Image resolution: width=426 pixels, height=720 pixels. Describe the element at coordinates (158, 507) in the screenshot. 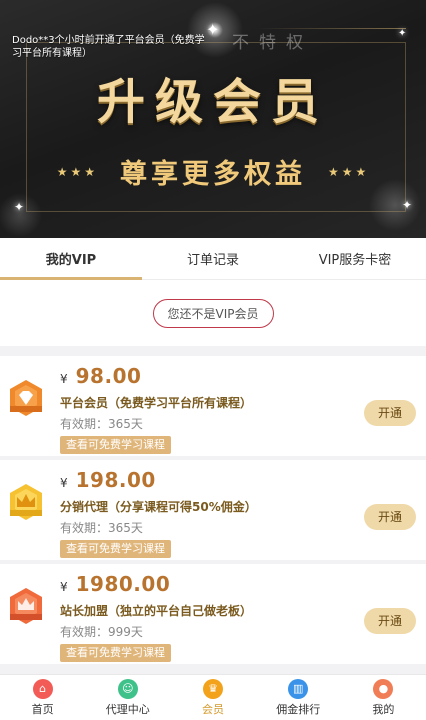

I see `plan-name: 分销代理（分享课程可得50%佣金）` at that location.